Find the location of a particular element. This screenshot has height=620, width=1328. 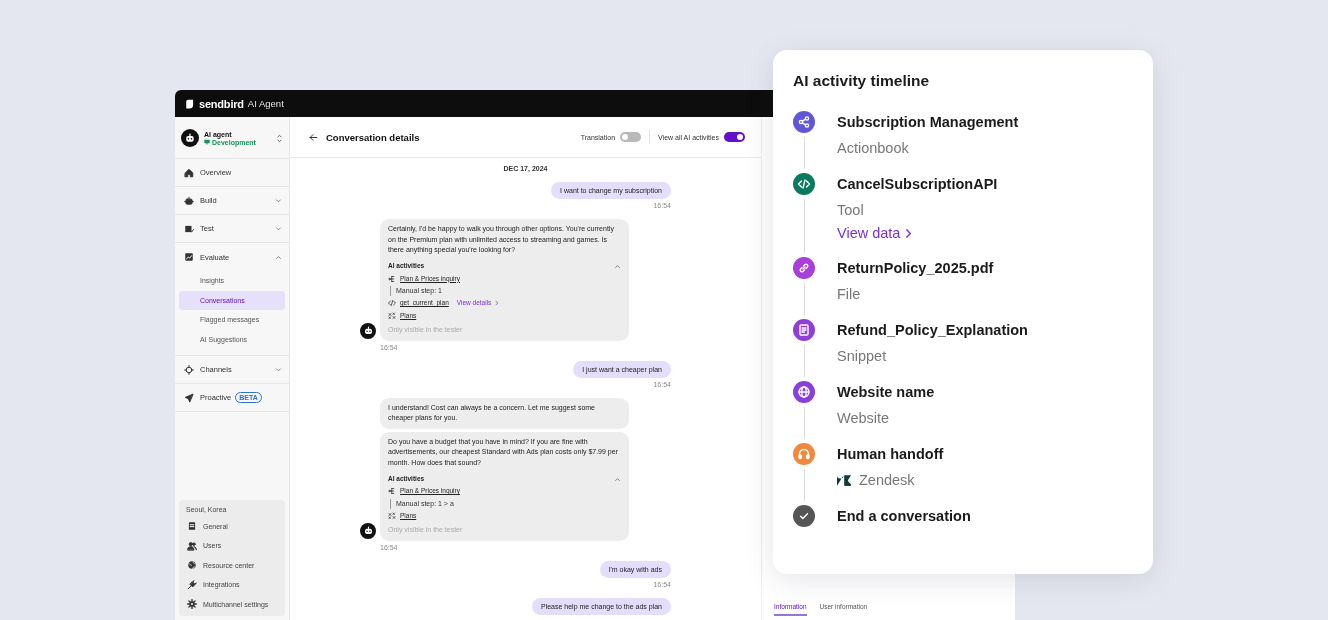

activity-type: Actionbook is located at coordinates (873, 148).